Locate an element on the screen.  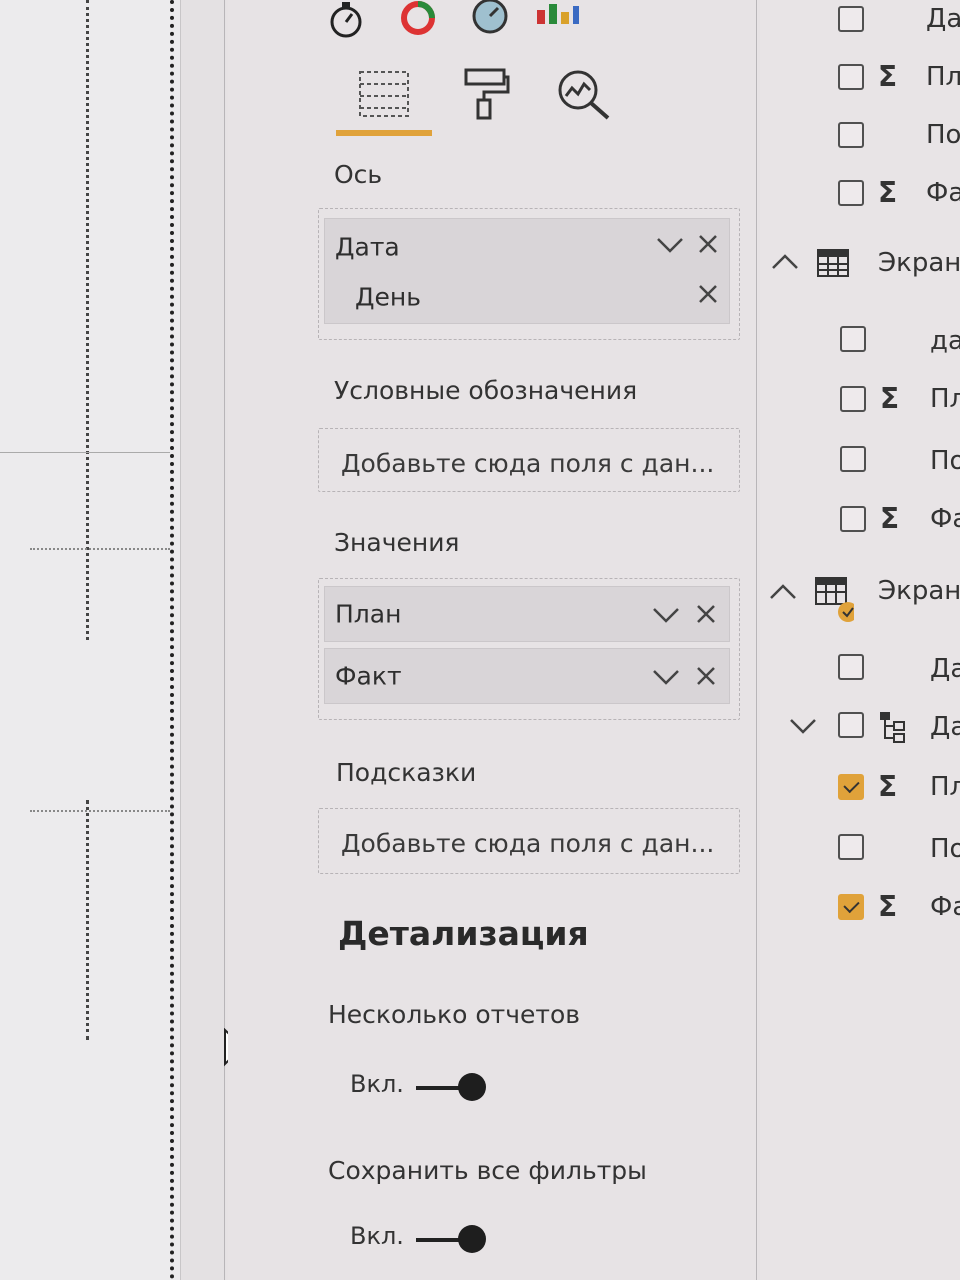
tooltips-section-label: Подсказки is located at coordinates (406, 772).